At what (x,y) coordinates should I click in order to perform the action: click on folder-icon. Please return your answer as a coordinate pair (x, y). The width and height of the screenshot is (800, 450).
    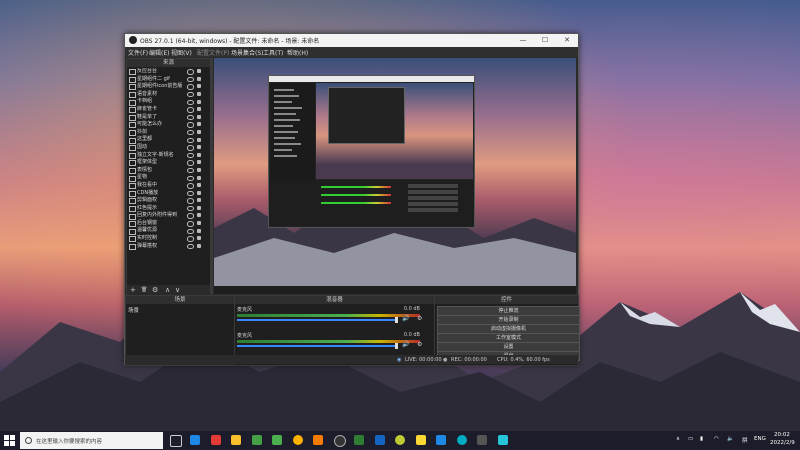
    Looking at the image, I should click on (421, 440).